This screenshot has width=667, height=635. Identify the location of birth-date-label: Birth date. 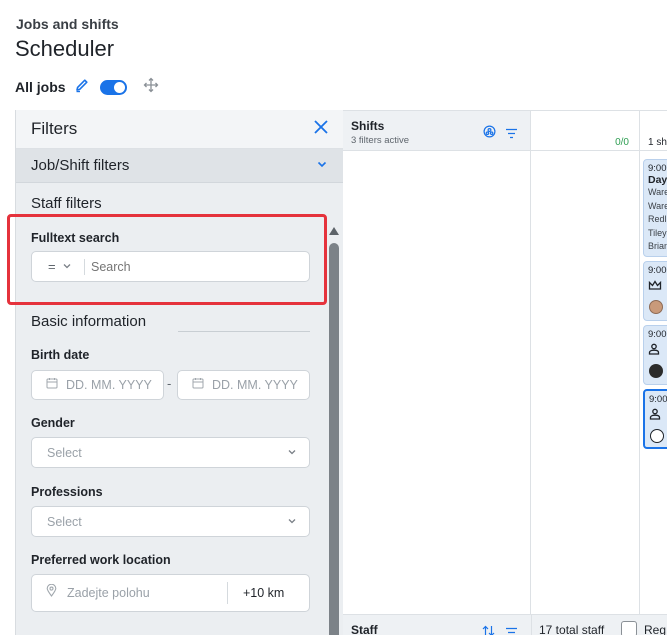
(60, 355).